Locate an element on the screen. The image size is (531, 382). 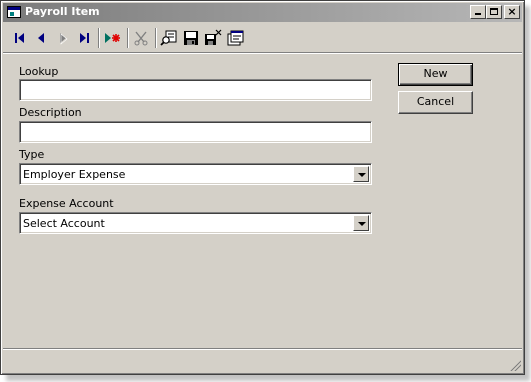
title-bar: Payroll Item × is located at coordinates (262, 12).